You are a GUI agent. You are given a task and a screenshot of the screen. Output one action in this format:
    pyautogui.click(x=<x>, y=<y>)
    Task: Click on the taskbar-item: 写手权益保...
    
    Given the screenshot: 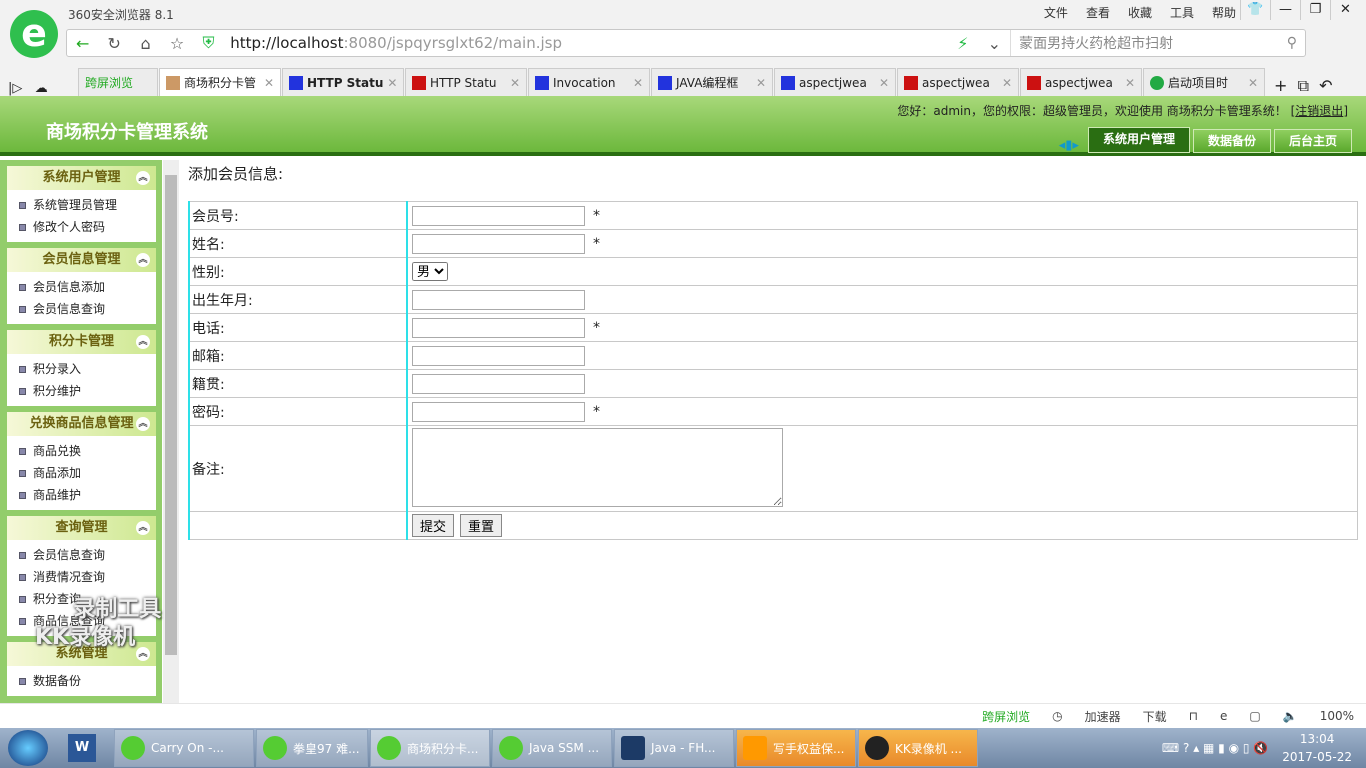 What is the action you would take?
    pyautogui.click(x=796, y=748)
    